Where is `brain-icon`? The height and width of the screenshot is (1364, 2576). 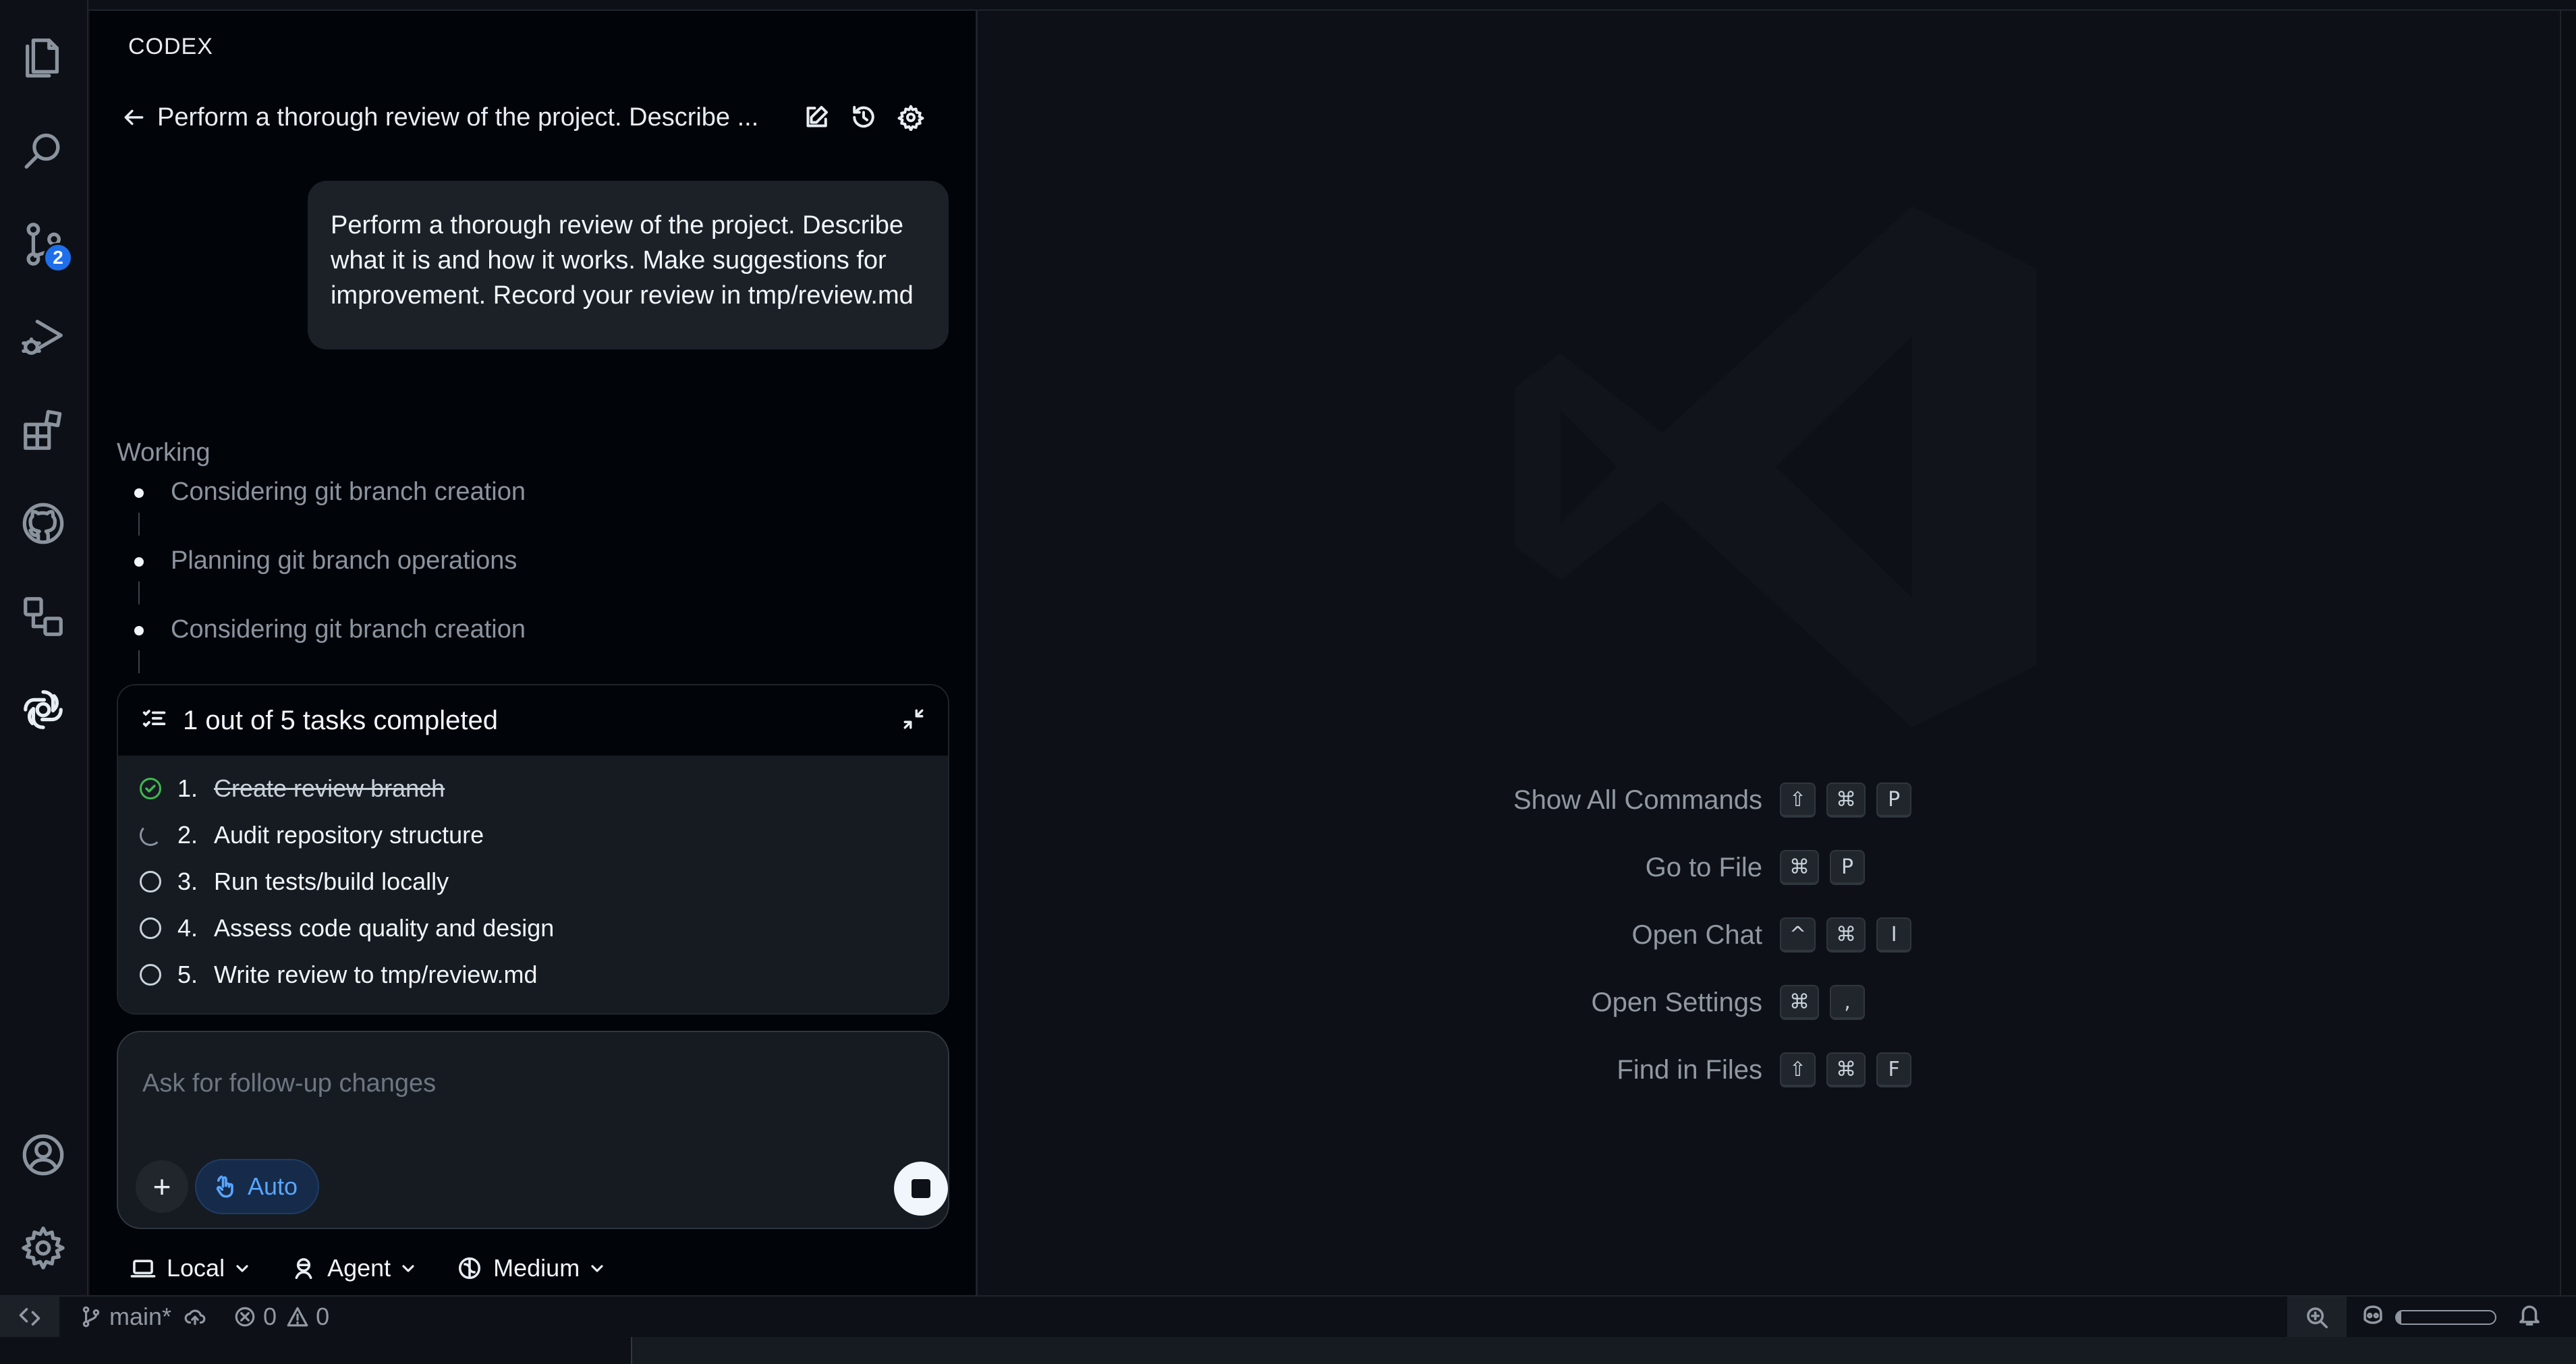
brain-icon is located at coordinates (470, 1269).